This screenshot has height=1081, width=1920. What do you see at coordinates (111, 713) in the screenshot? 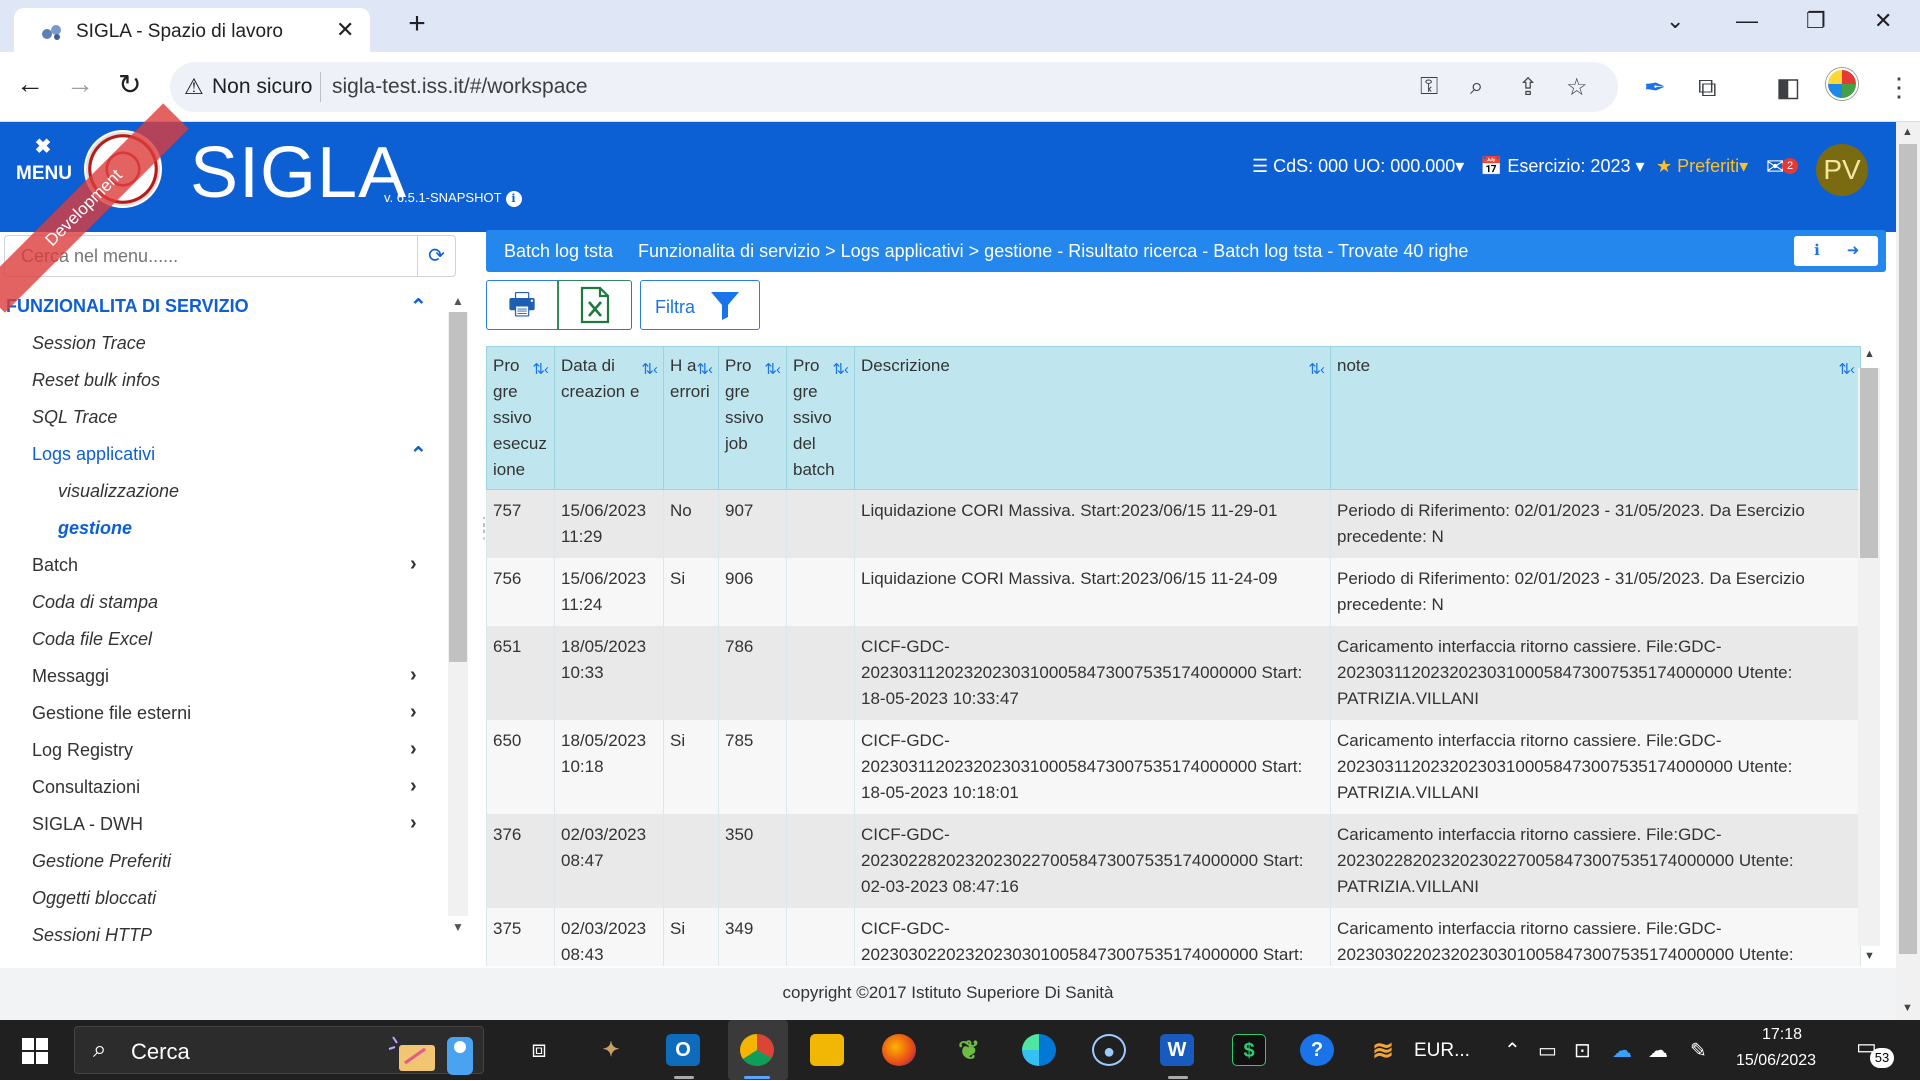
I see `sidebar-item-gestione-file-esterni: Gestione file esterni` at bounding box center [111, 713].